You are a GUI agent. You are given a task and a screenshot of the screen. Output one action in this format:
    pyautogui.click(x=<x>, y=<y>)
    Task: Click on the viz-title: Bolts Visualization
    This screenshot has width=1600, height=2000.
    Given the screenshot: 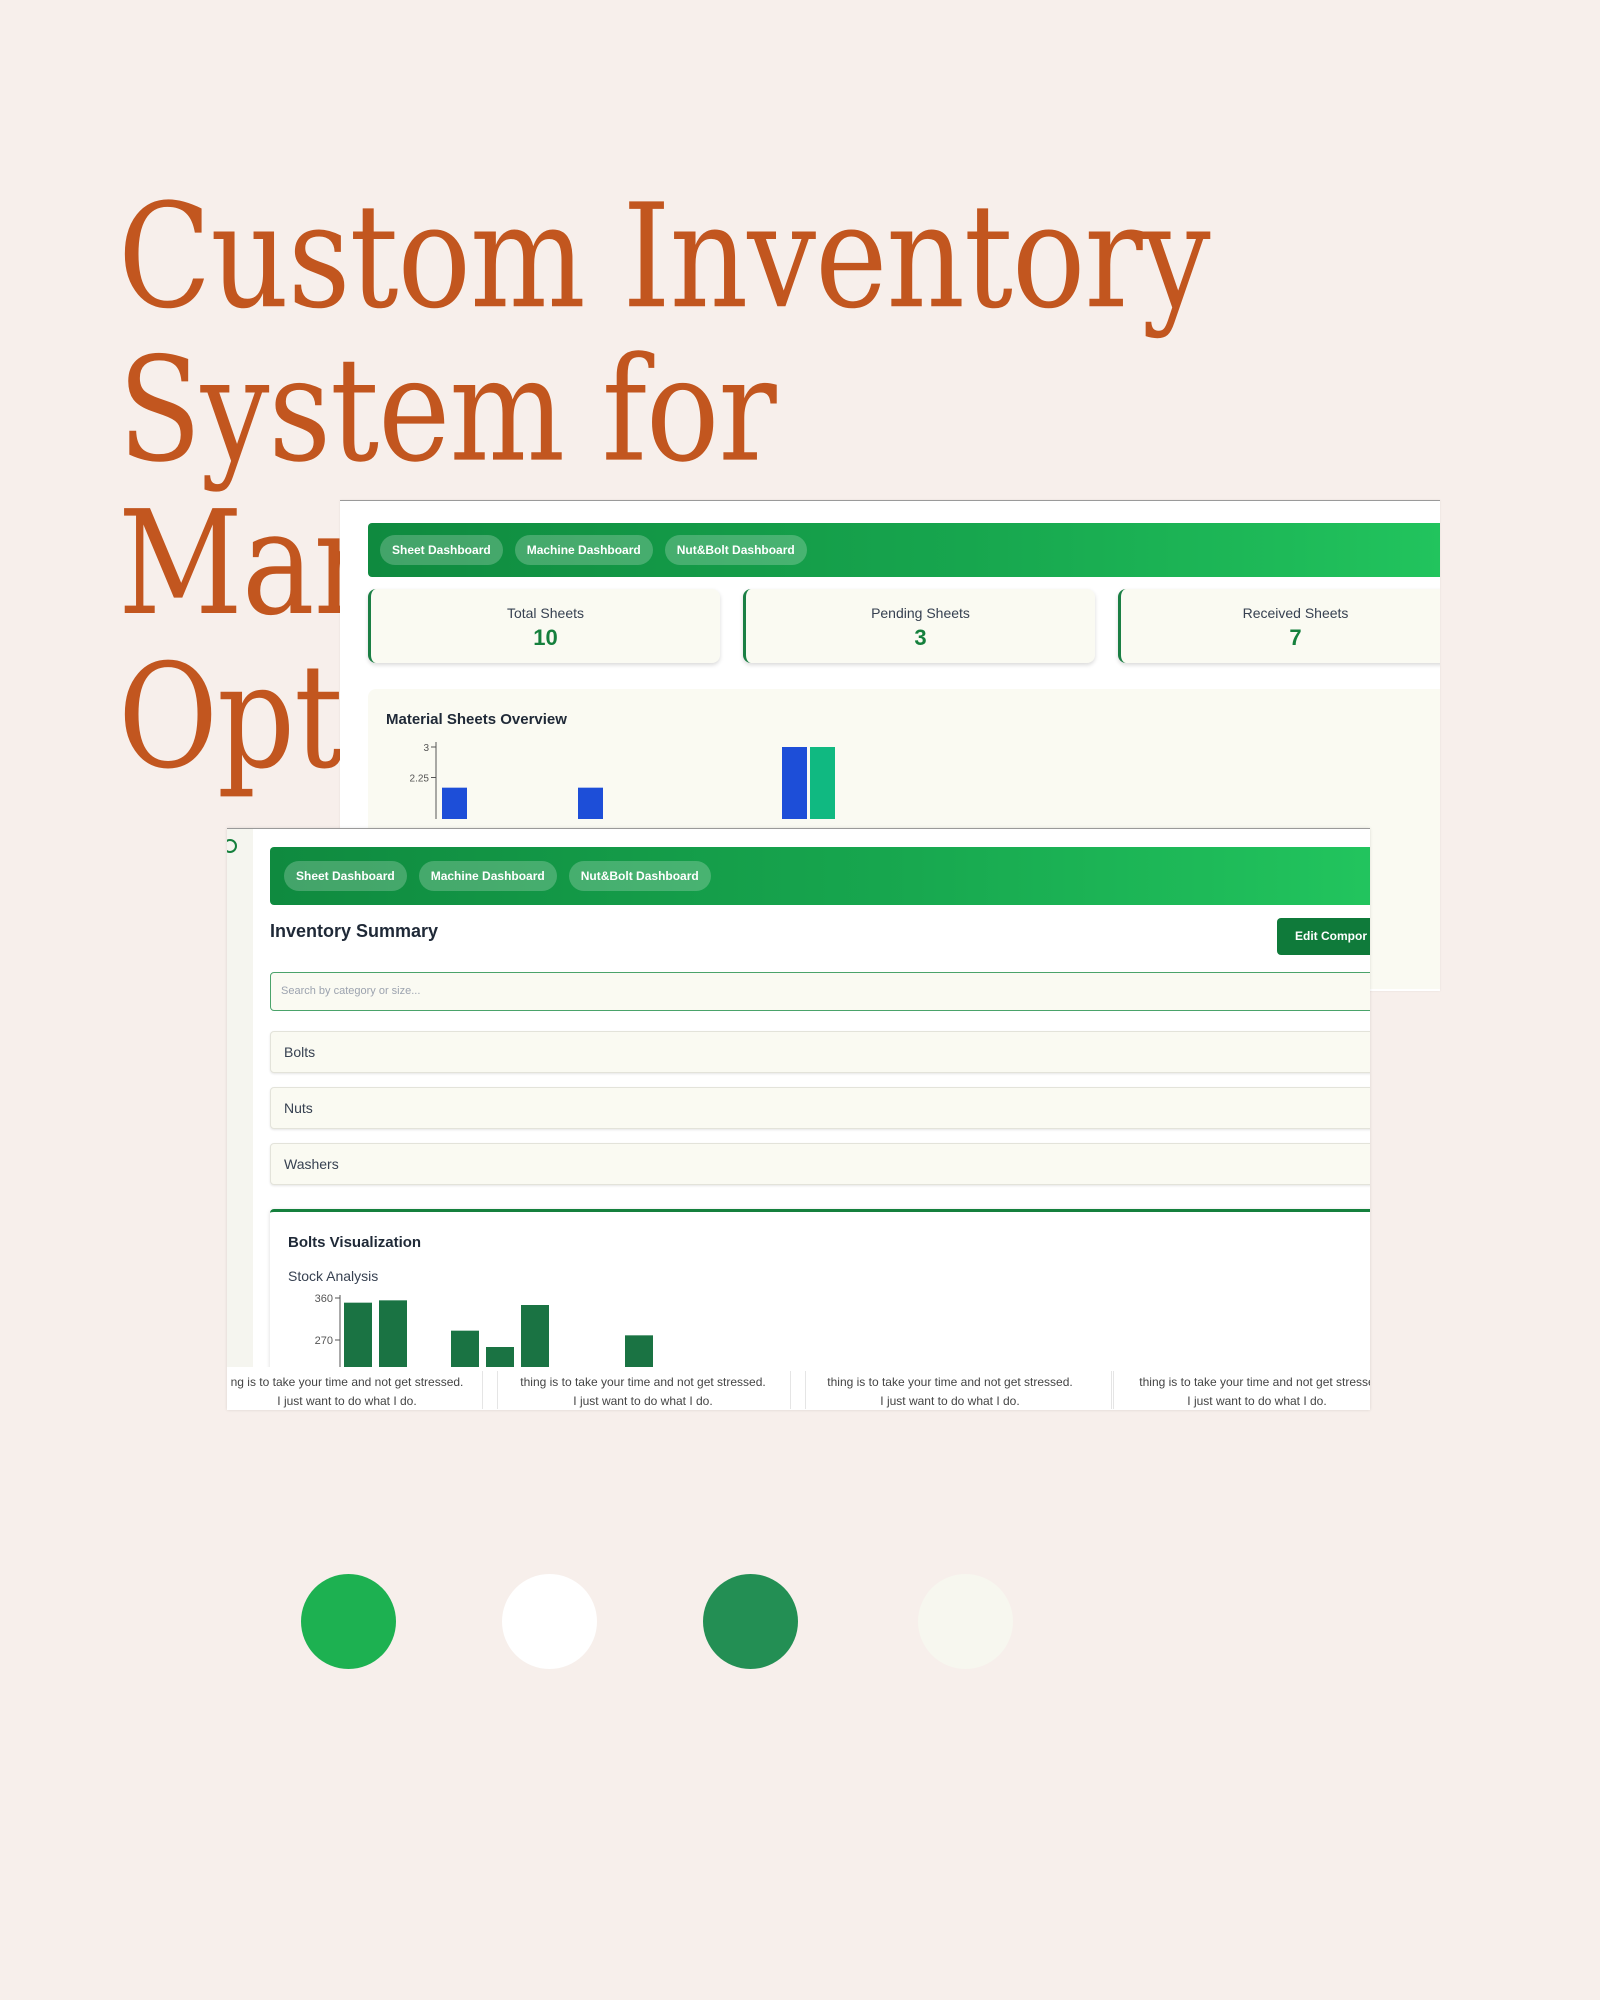 What is the action you would take?
    pyautogui.click(x=355, y=1242)
    